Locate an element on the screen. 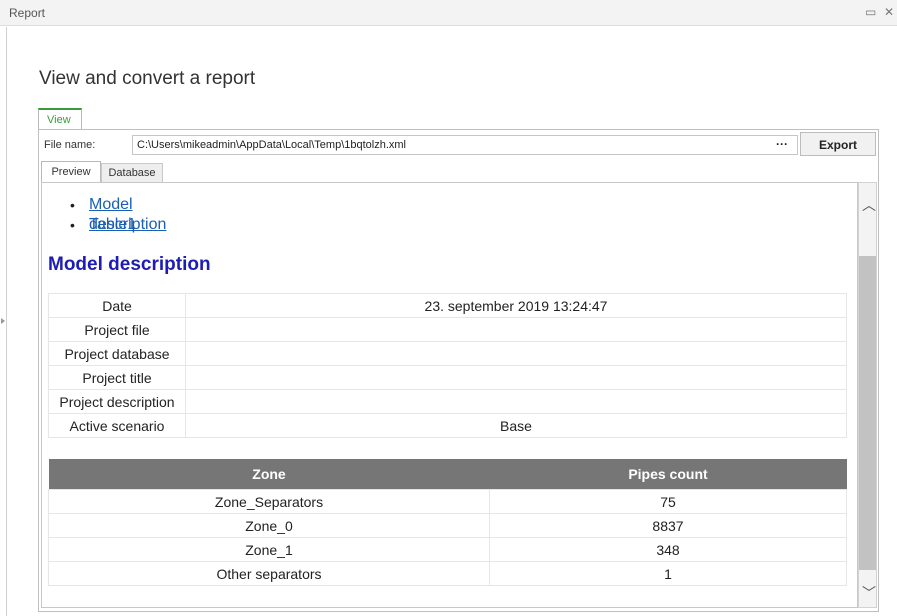 This screenshot has height=616, width=897. scrollbar-thumb is located at coordinates (867, 413).